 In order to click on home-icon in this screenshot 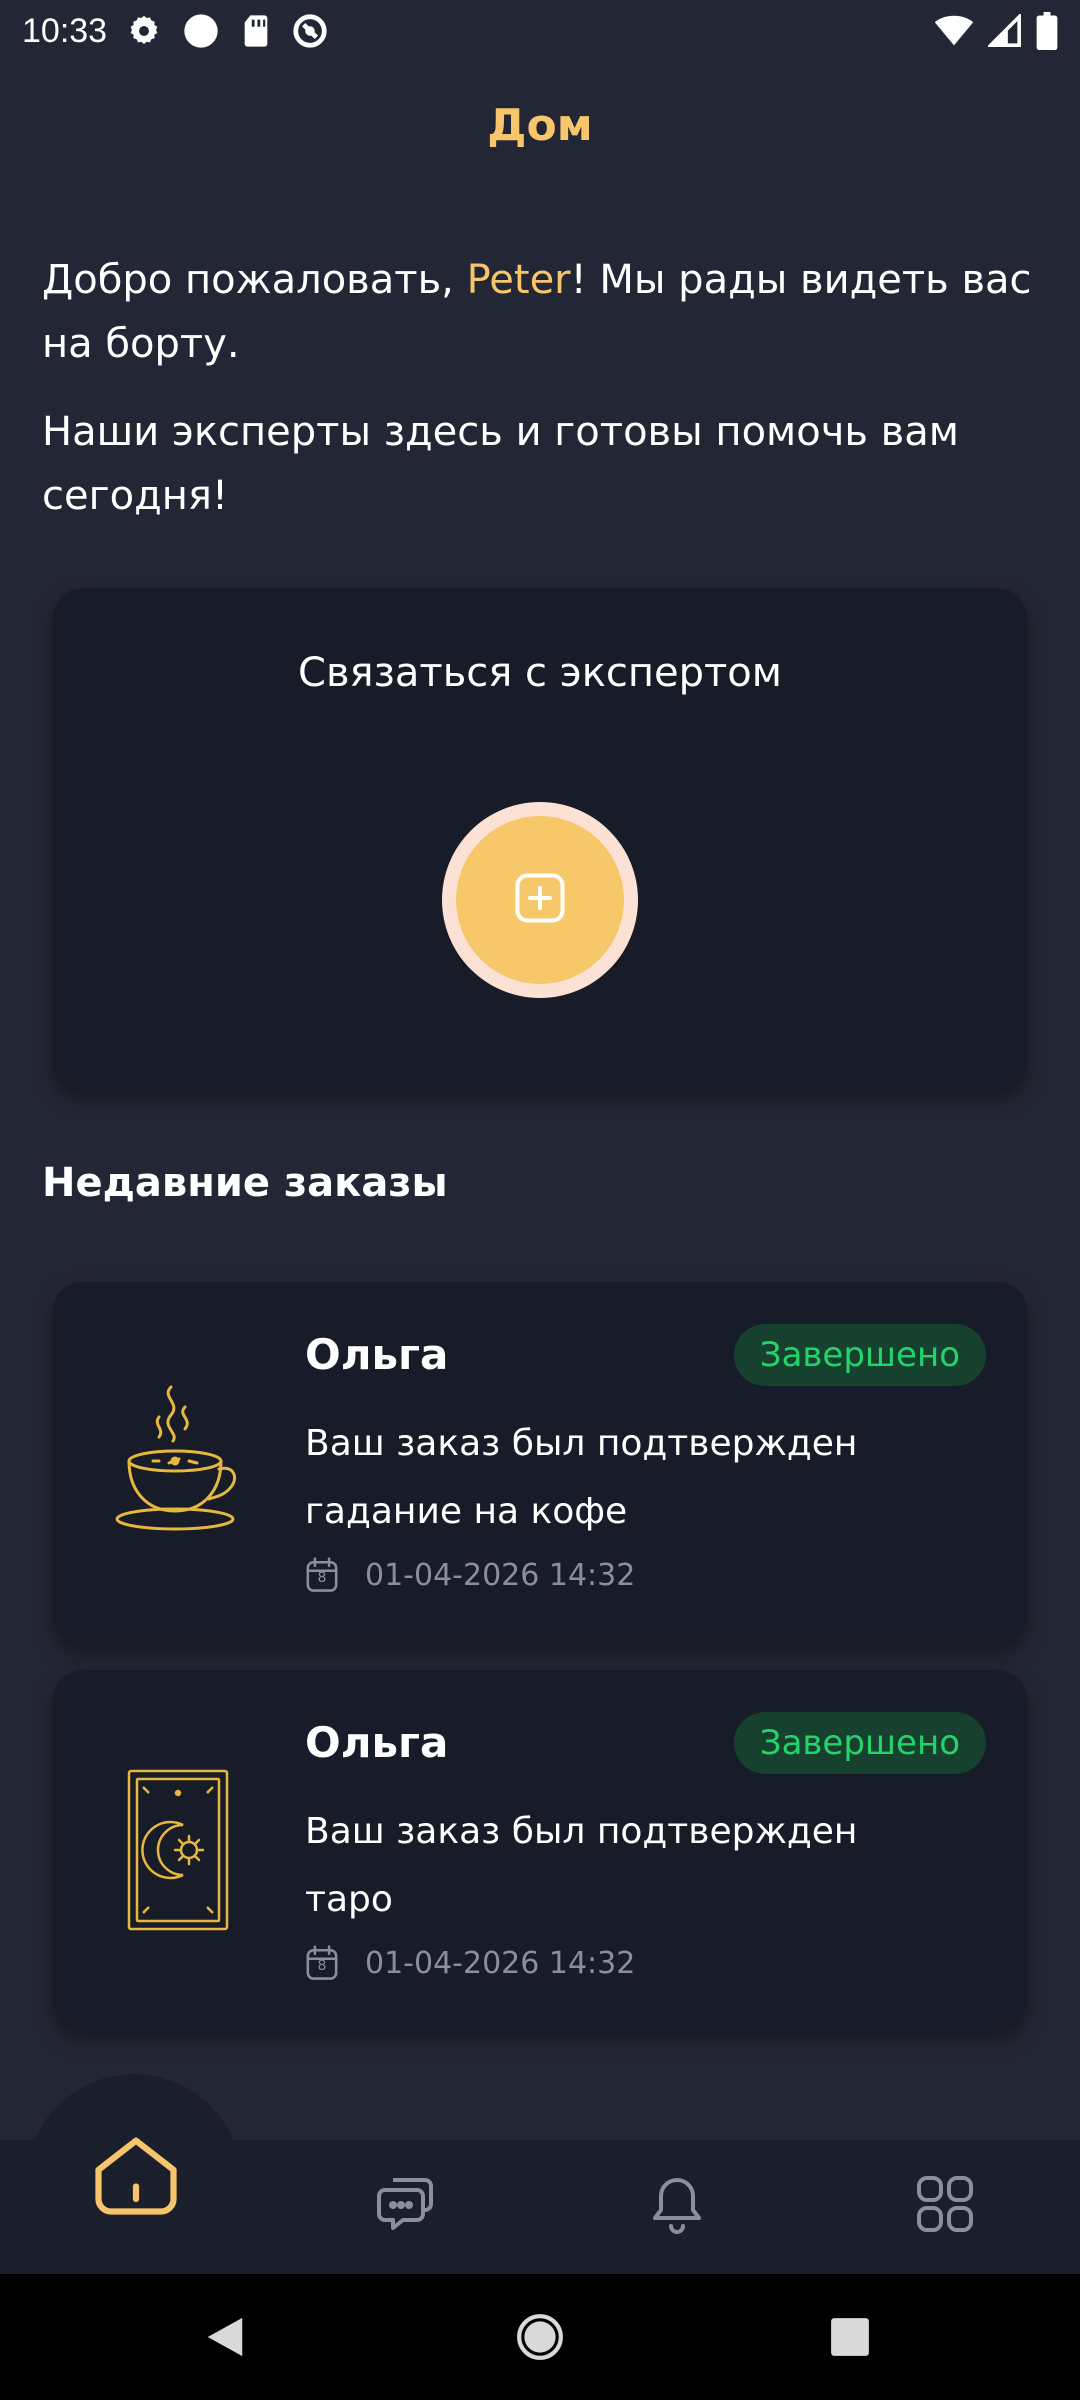, I will do `click(136, 2176)`.